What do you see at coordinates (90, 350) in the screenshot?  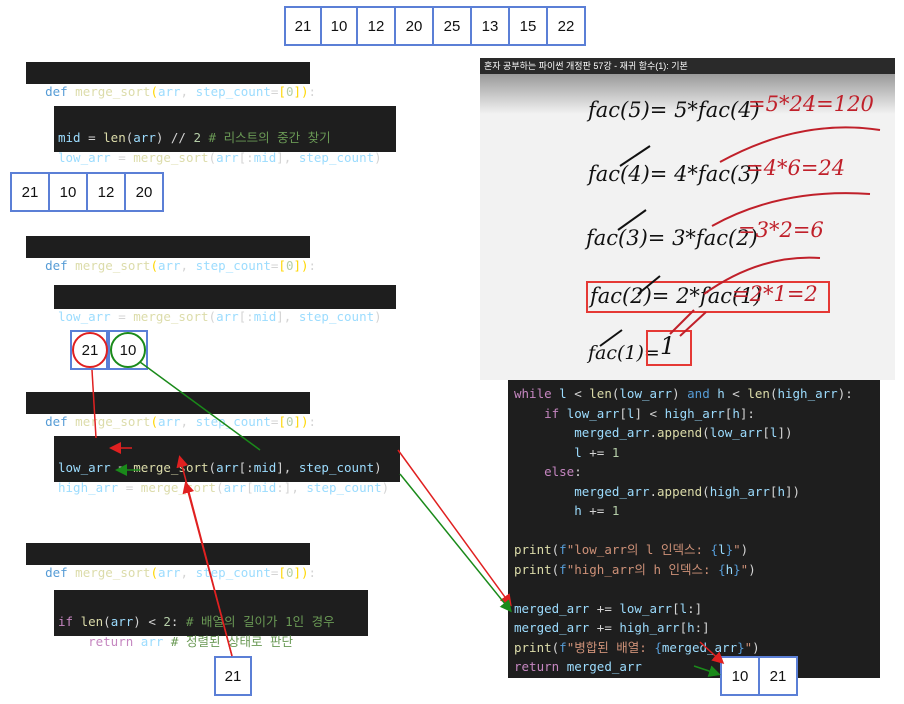 I see `pair-left-circle: 21` at bounding box center [90, 350].